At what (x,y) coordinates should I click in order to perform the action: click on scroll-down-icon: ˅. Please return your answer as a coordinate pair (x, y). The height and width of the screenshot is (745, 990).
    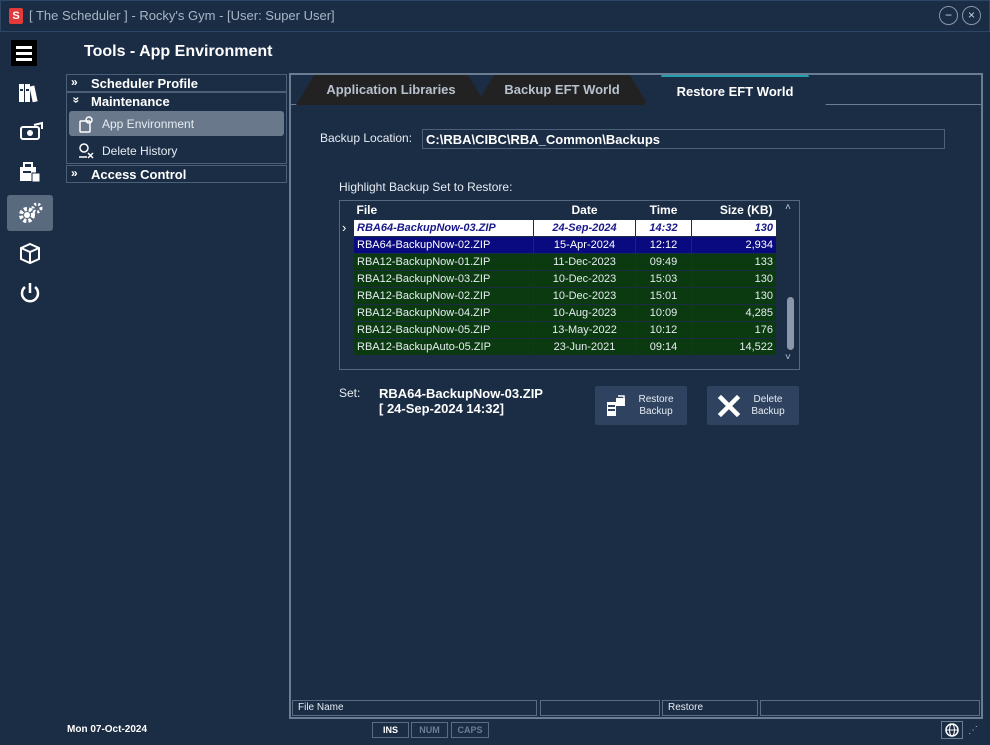
    Looking at the image, I should click on (788, 357).